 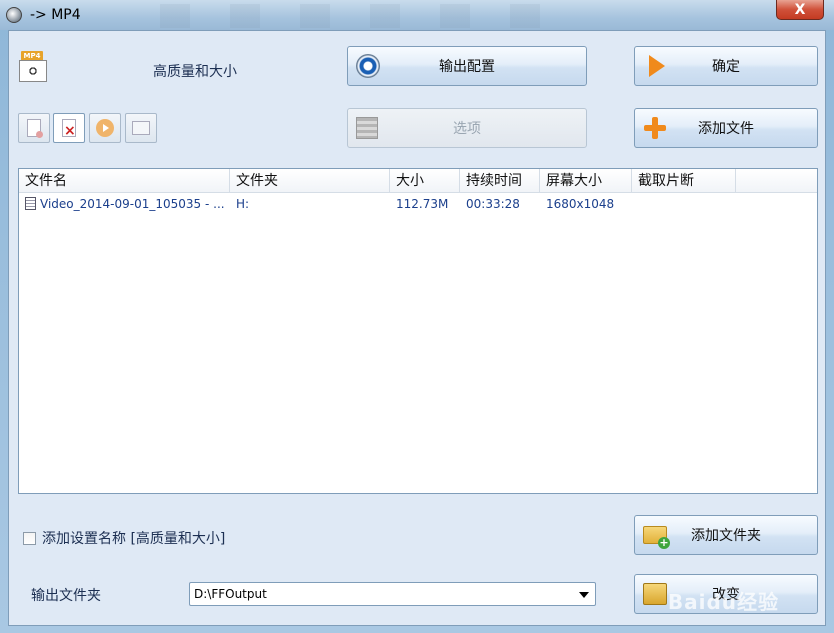 I want to click on add-setting-name-checkbox, so click(x=29, y=538).